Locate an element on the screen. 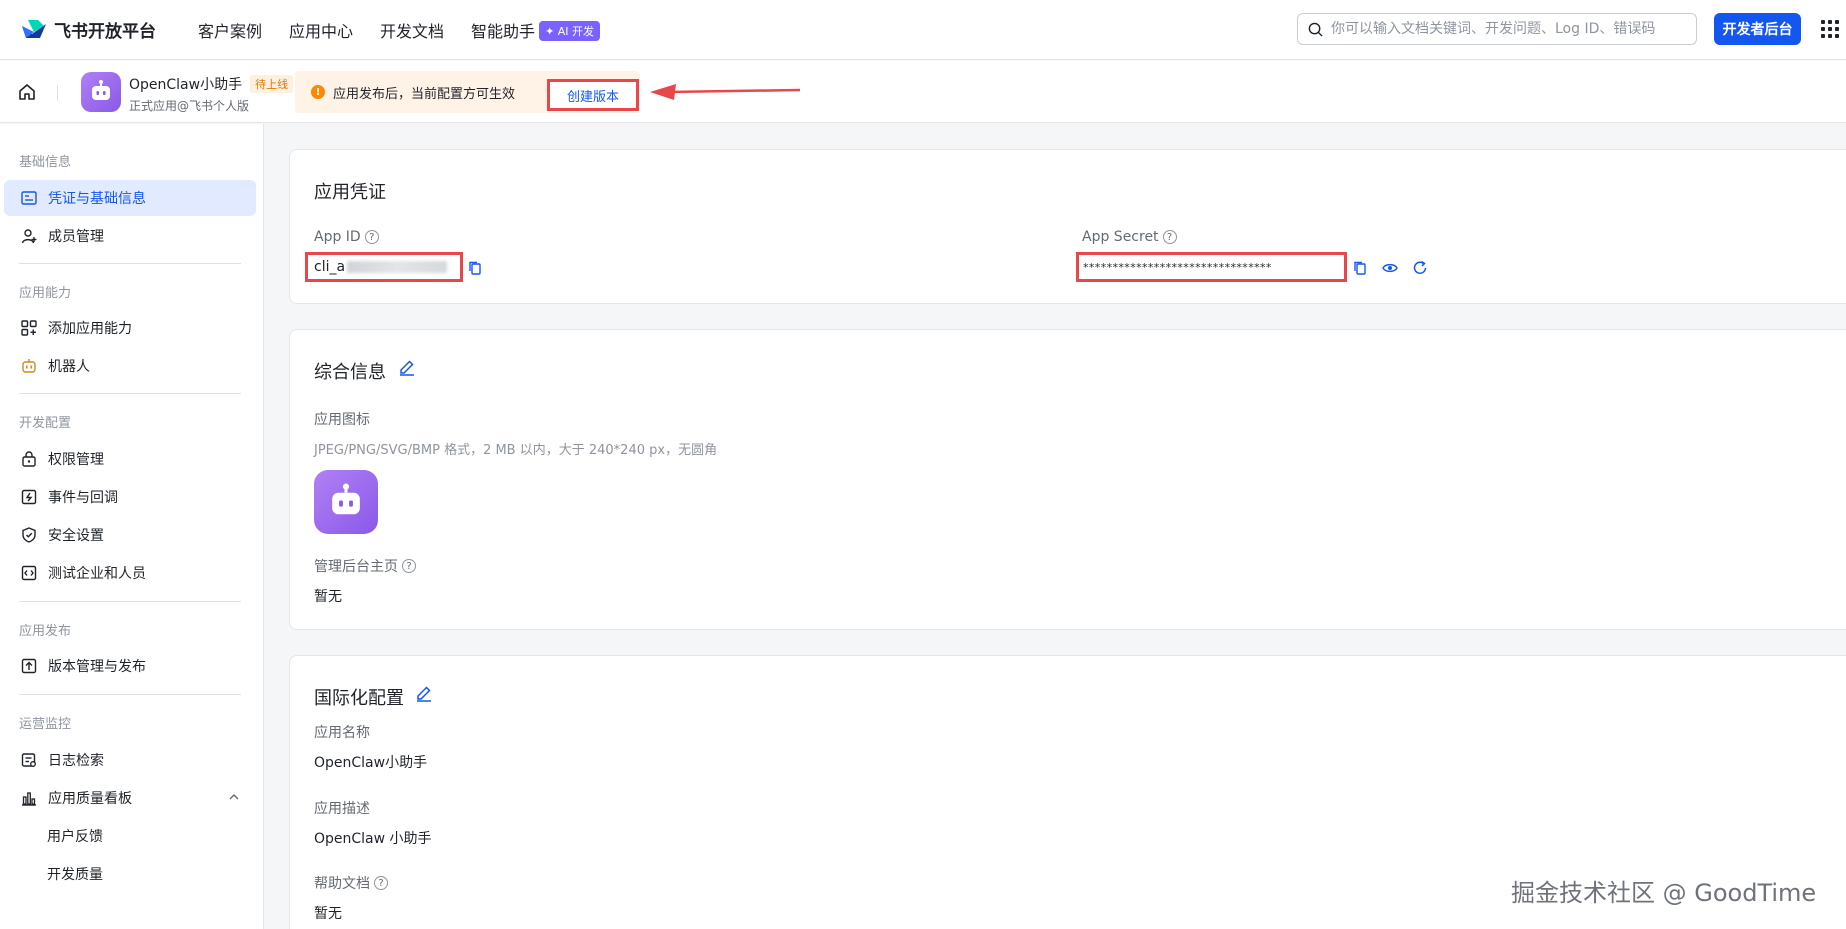 The image size is (1846, 929). sidebar-section-ops: 运营监控 is located at coordinates (45, 724).